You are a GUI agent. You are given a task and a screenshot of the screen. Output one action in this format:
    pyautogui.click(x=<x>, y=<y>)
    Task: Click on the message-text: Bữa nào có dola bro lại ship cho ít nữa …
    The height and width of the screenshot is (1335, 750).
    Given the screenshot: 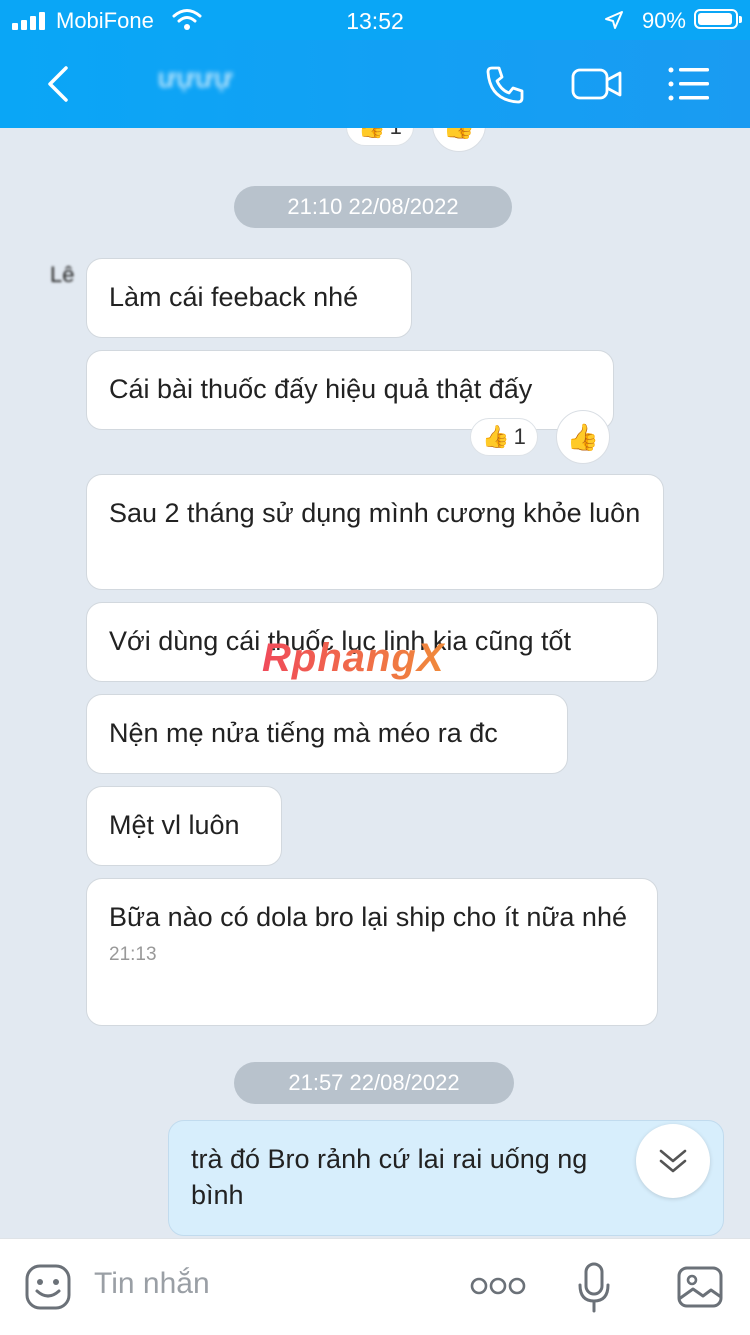 What is the action you would take?
    pyautogui.click(x=368, y=917)
    